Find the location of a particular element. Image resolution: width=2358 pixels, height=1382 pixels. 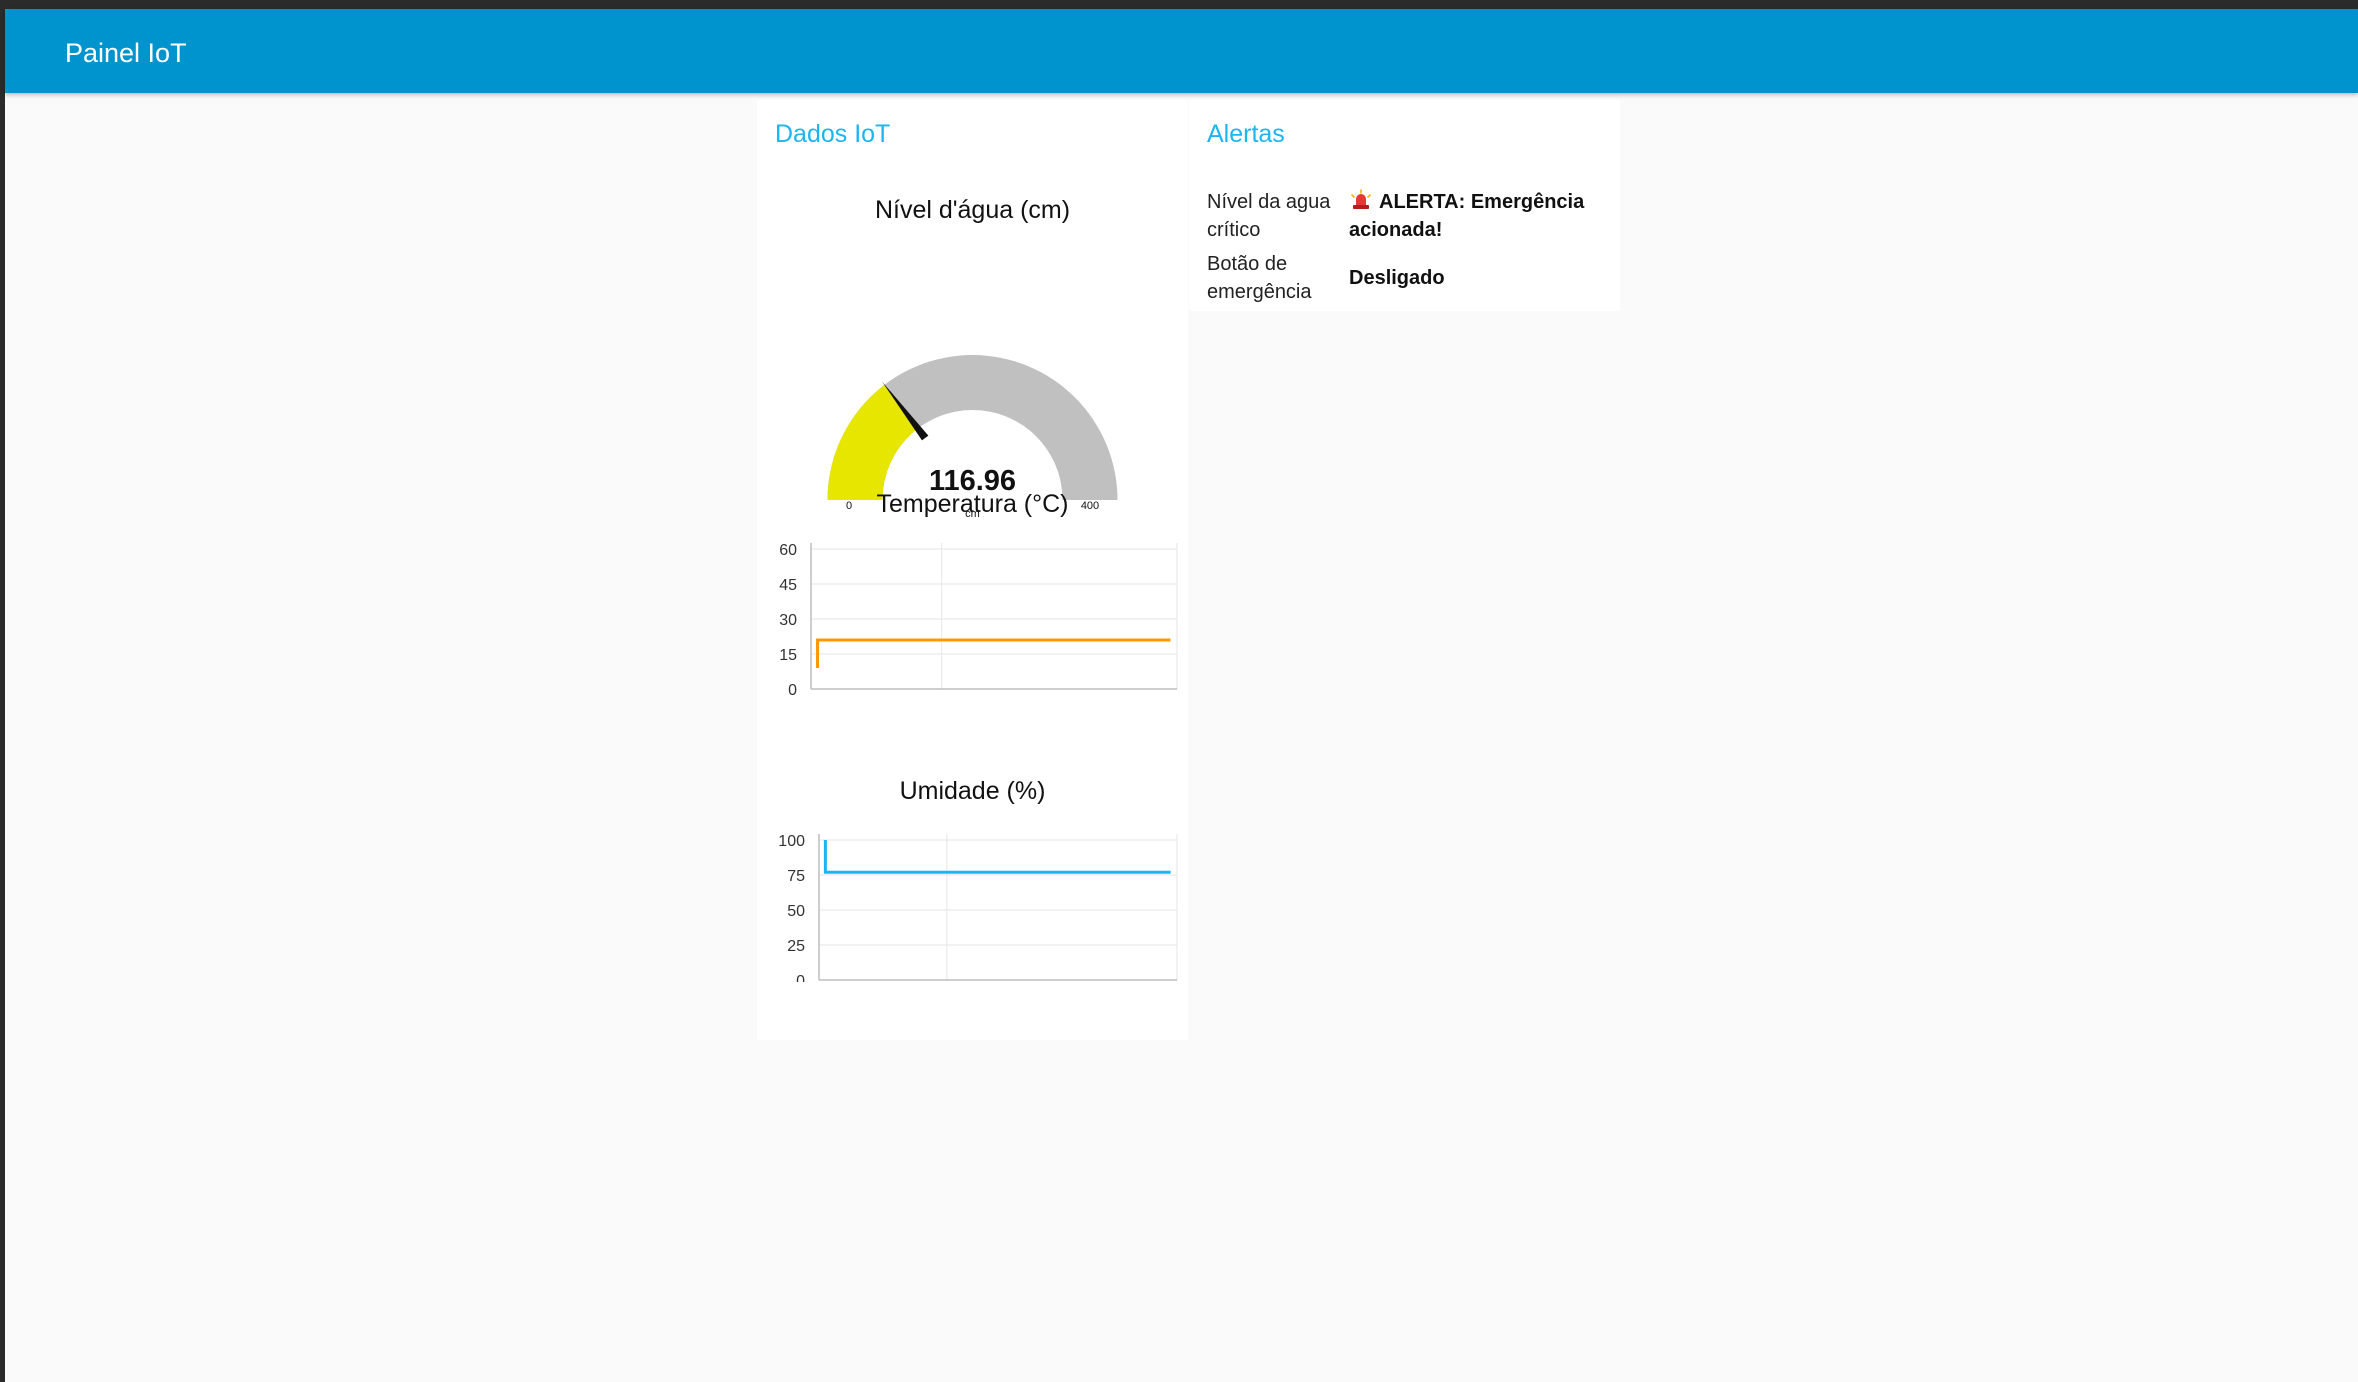

y-tick-label: 25 is located at coordinates (796, 946).